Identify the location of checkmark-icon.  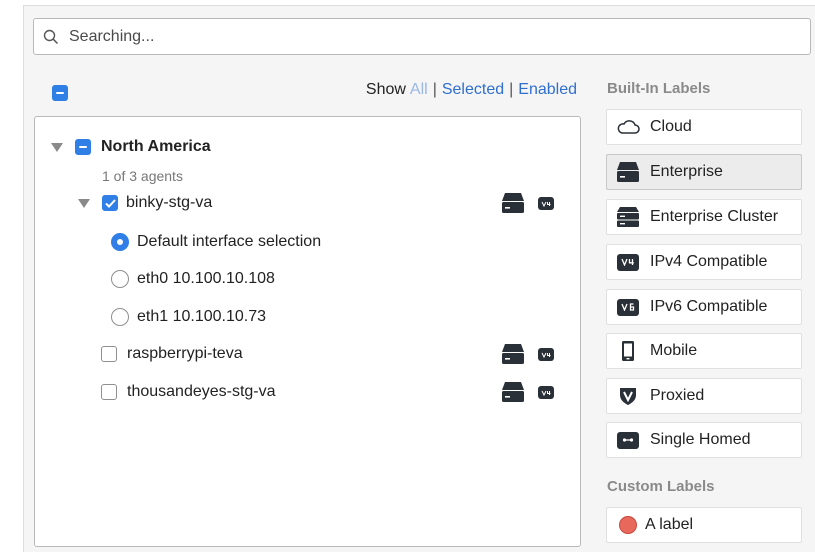
(110, 203).